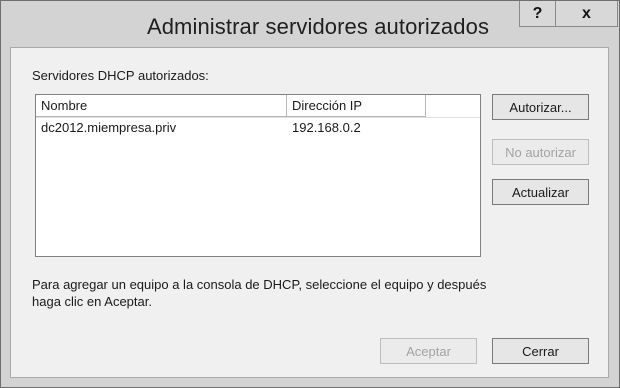  I want to click on column-header-name: Nombre, so click(161, 106).